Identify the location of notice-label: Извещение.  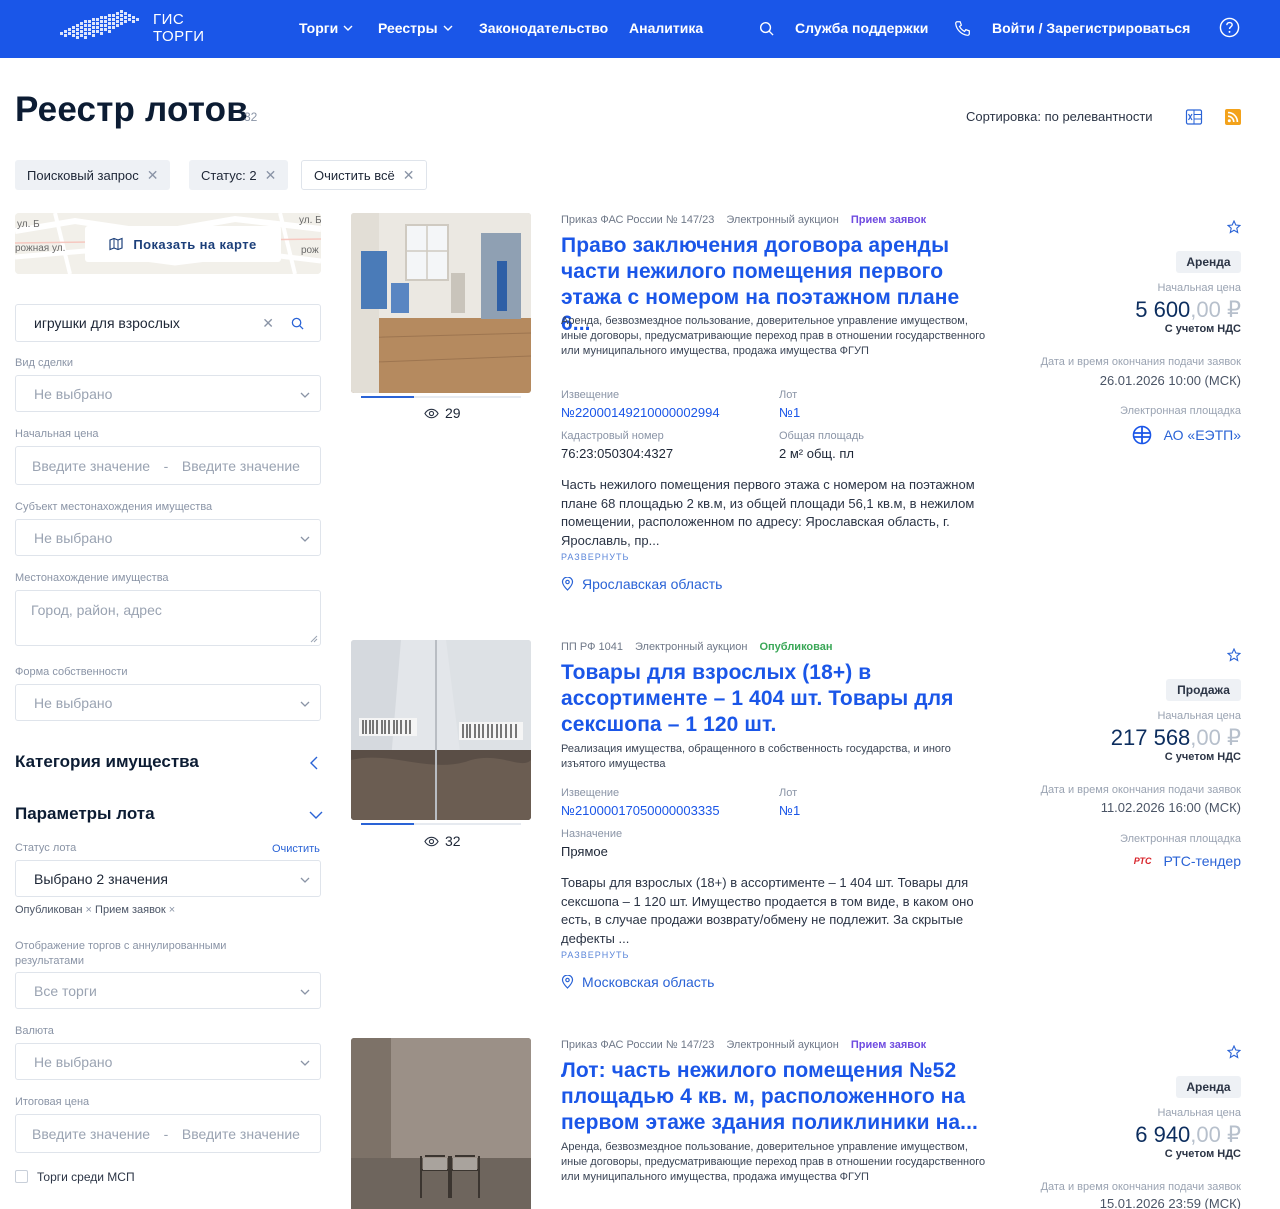
(590, 395).